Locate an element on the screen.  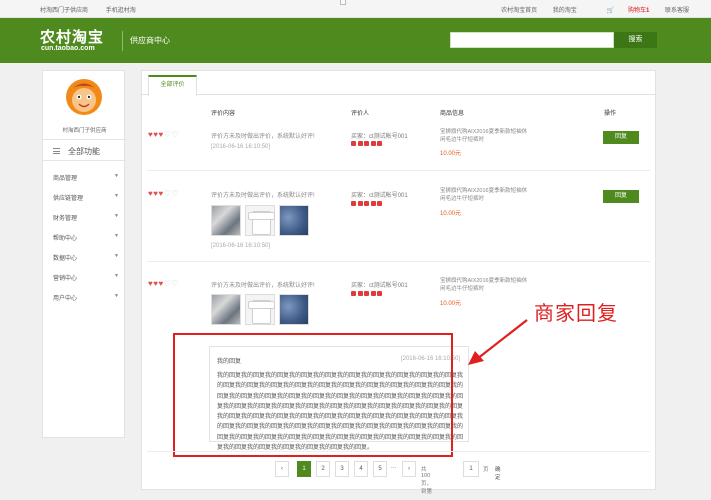
search-button: 搜索 is located at coordinates (635, 40).